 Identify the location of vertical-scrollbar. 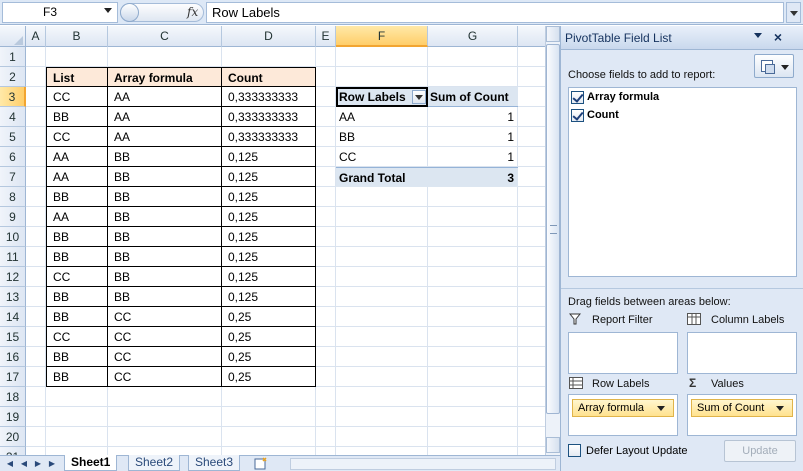
(552, 240).